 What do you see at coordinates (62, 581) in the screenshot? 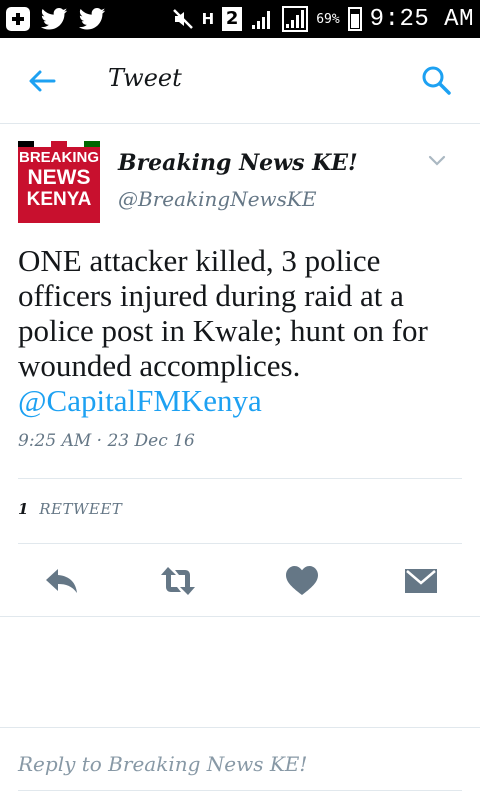
I see `reply-icon` at bounding box center [62, 581].